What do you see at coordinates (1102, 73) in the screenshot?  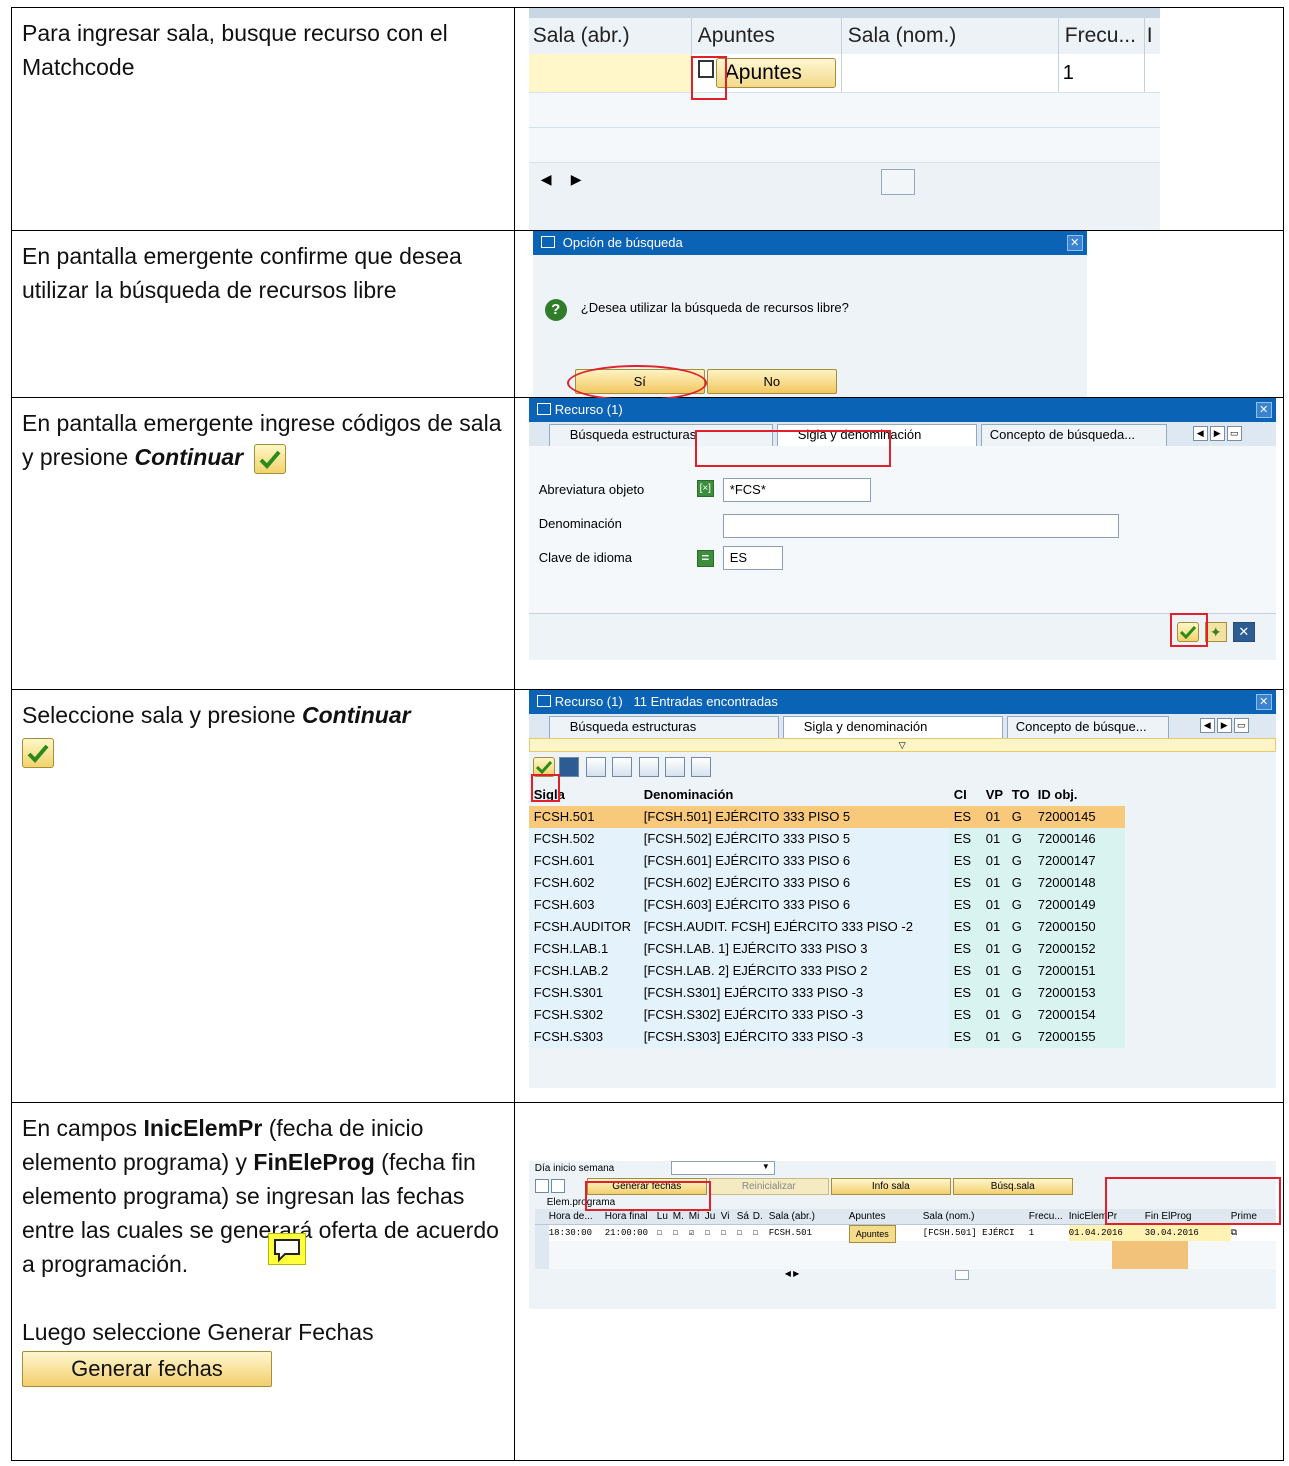 I see `frecuencia-cell: 1` at bounding box center [1102, 73].